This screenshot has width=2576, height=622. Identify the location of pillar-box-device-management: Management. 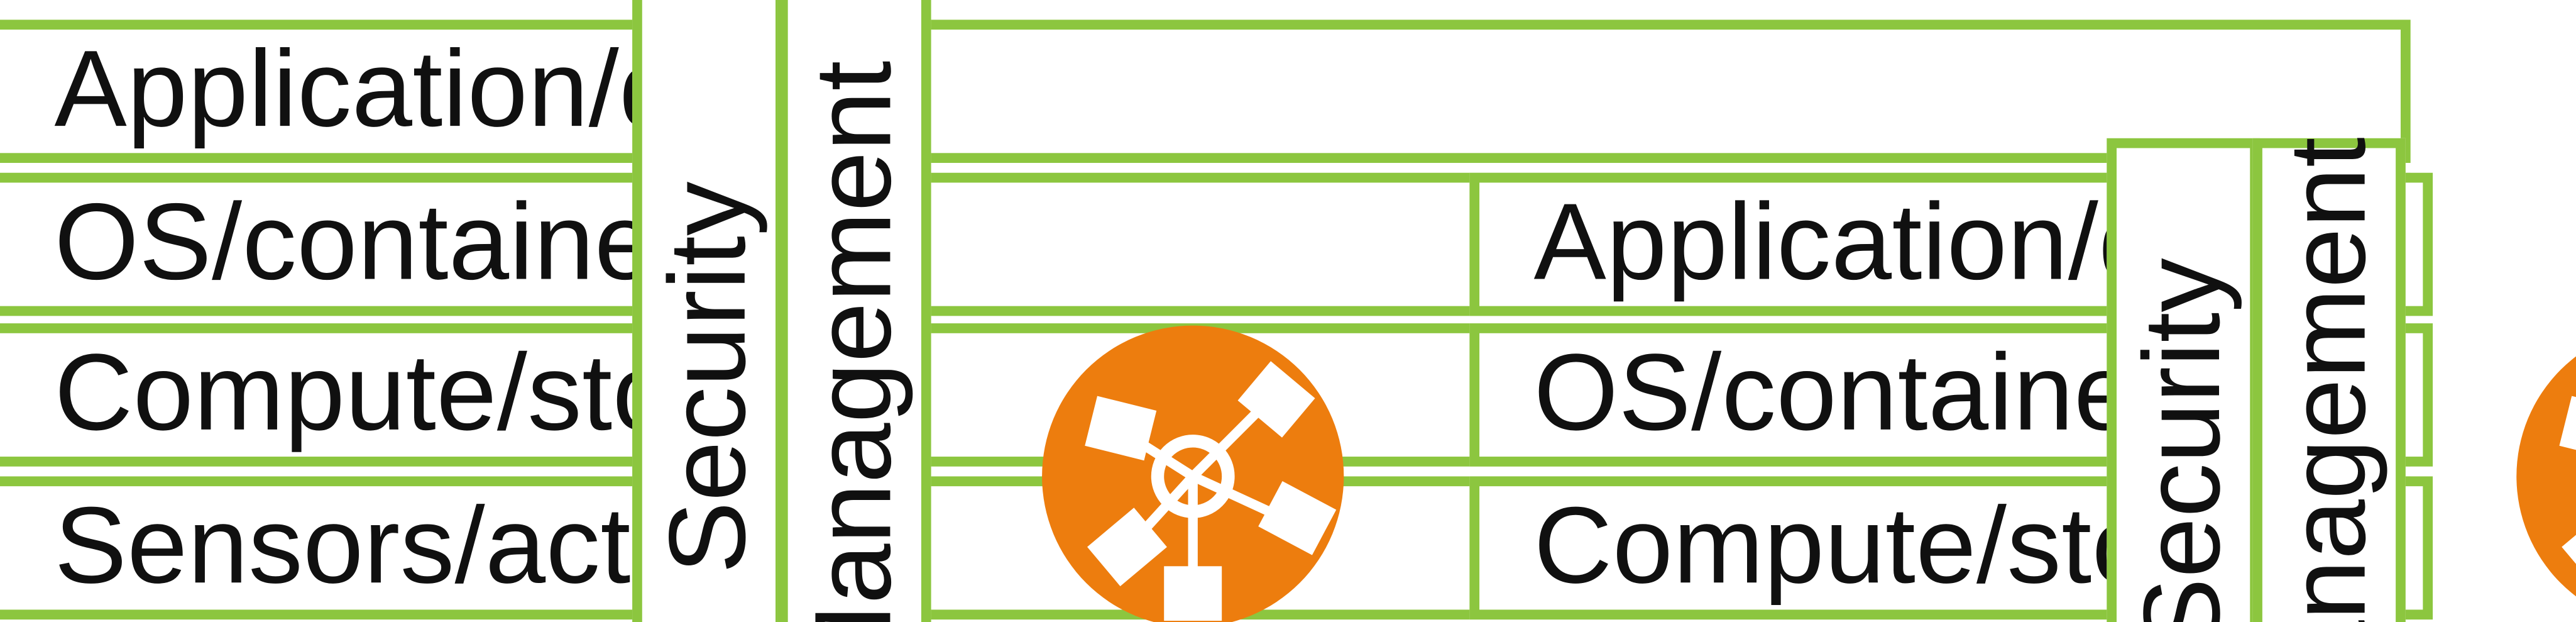
(854, 311).